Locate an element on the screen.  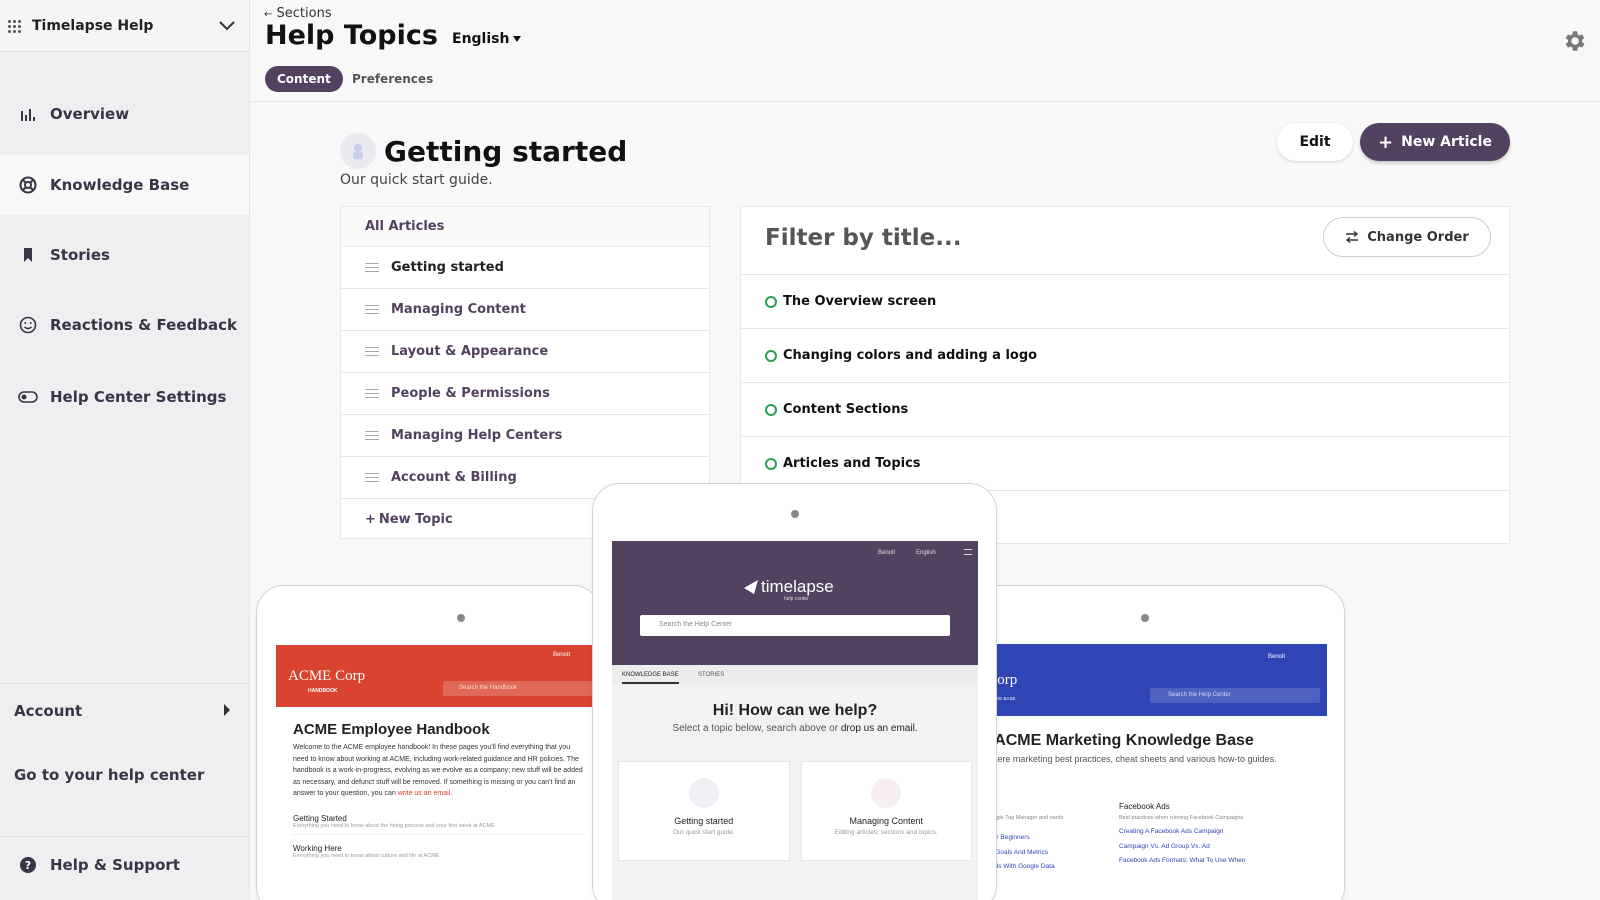
topic-item-label: Getting started is located at coordinates (447, 267).